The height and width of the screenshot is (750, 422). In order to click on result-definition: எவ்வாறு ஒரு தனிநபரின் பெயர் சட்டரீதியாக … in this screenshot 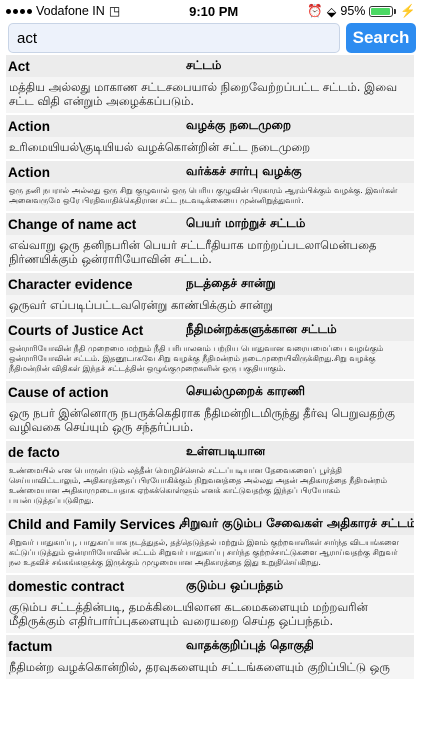, I will do `click(210, 253)`.